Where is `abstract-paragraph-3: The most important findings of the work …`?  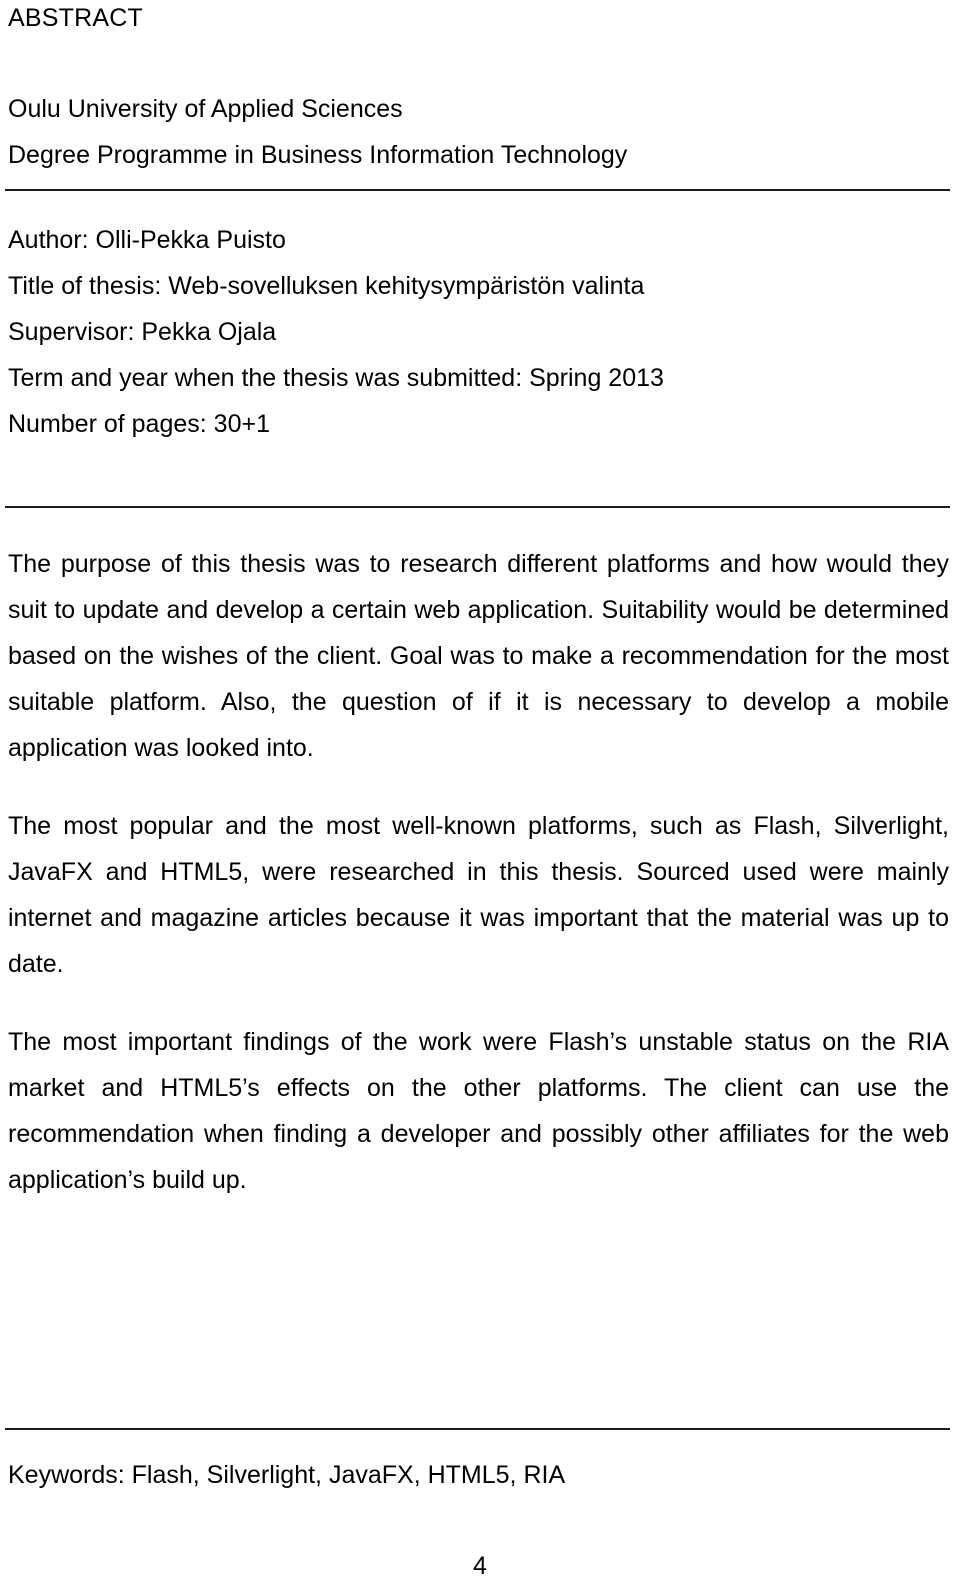 abstract-paragraph-3: The most important findings of the work … is located at coordinates (478, 1111).